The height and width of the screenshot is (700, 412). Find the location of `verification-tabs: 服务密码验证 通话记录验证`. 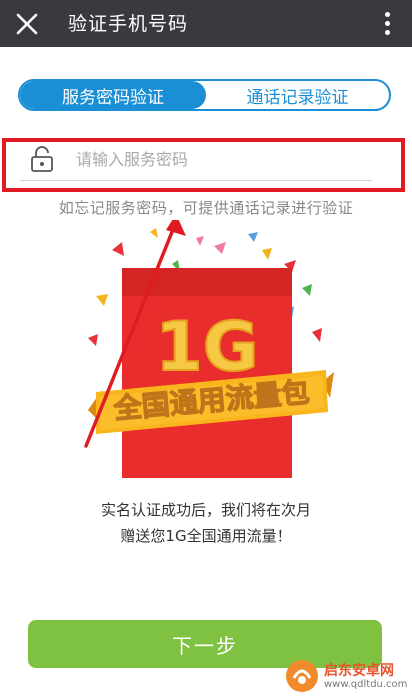

verification-tabs: 服务密码验证 通话记录验证 is located at coordinates (204, 95).